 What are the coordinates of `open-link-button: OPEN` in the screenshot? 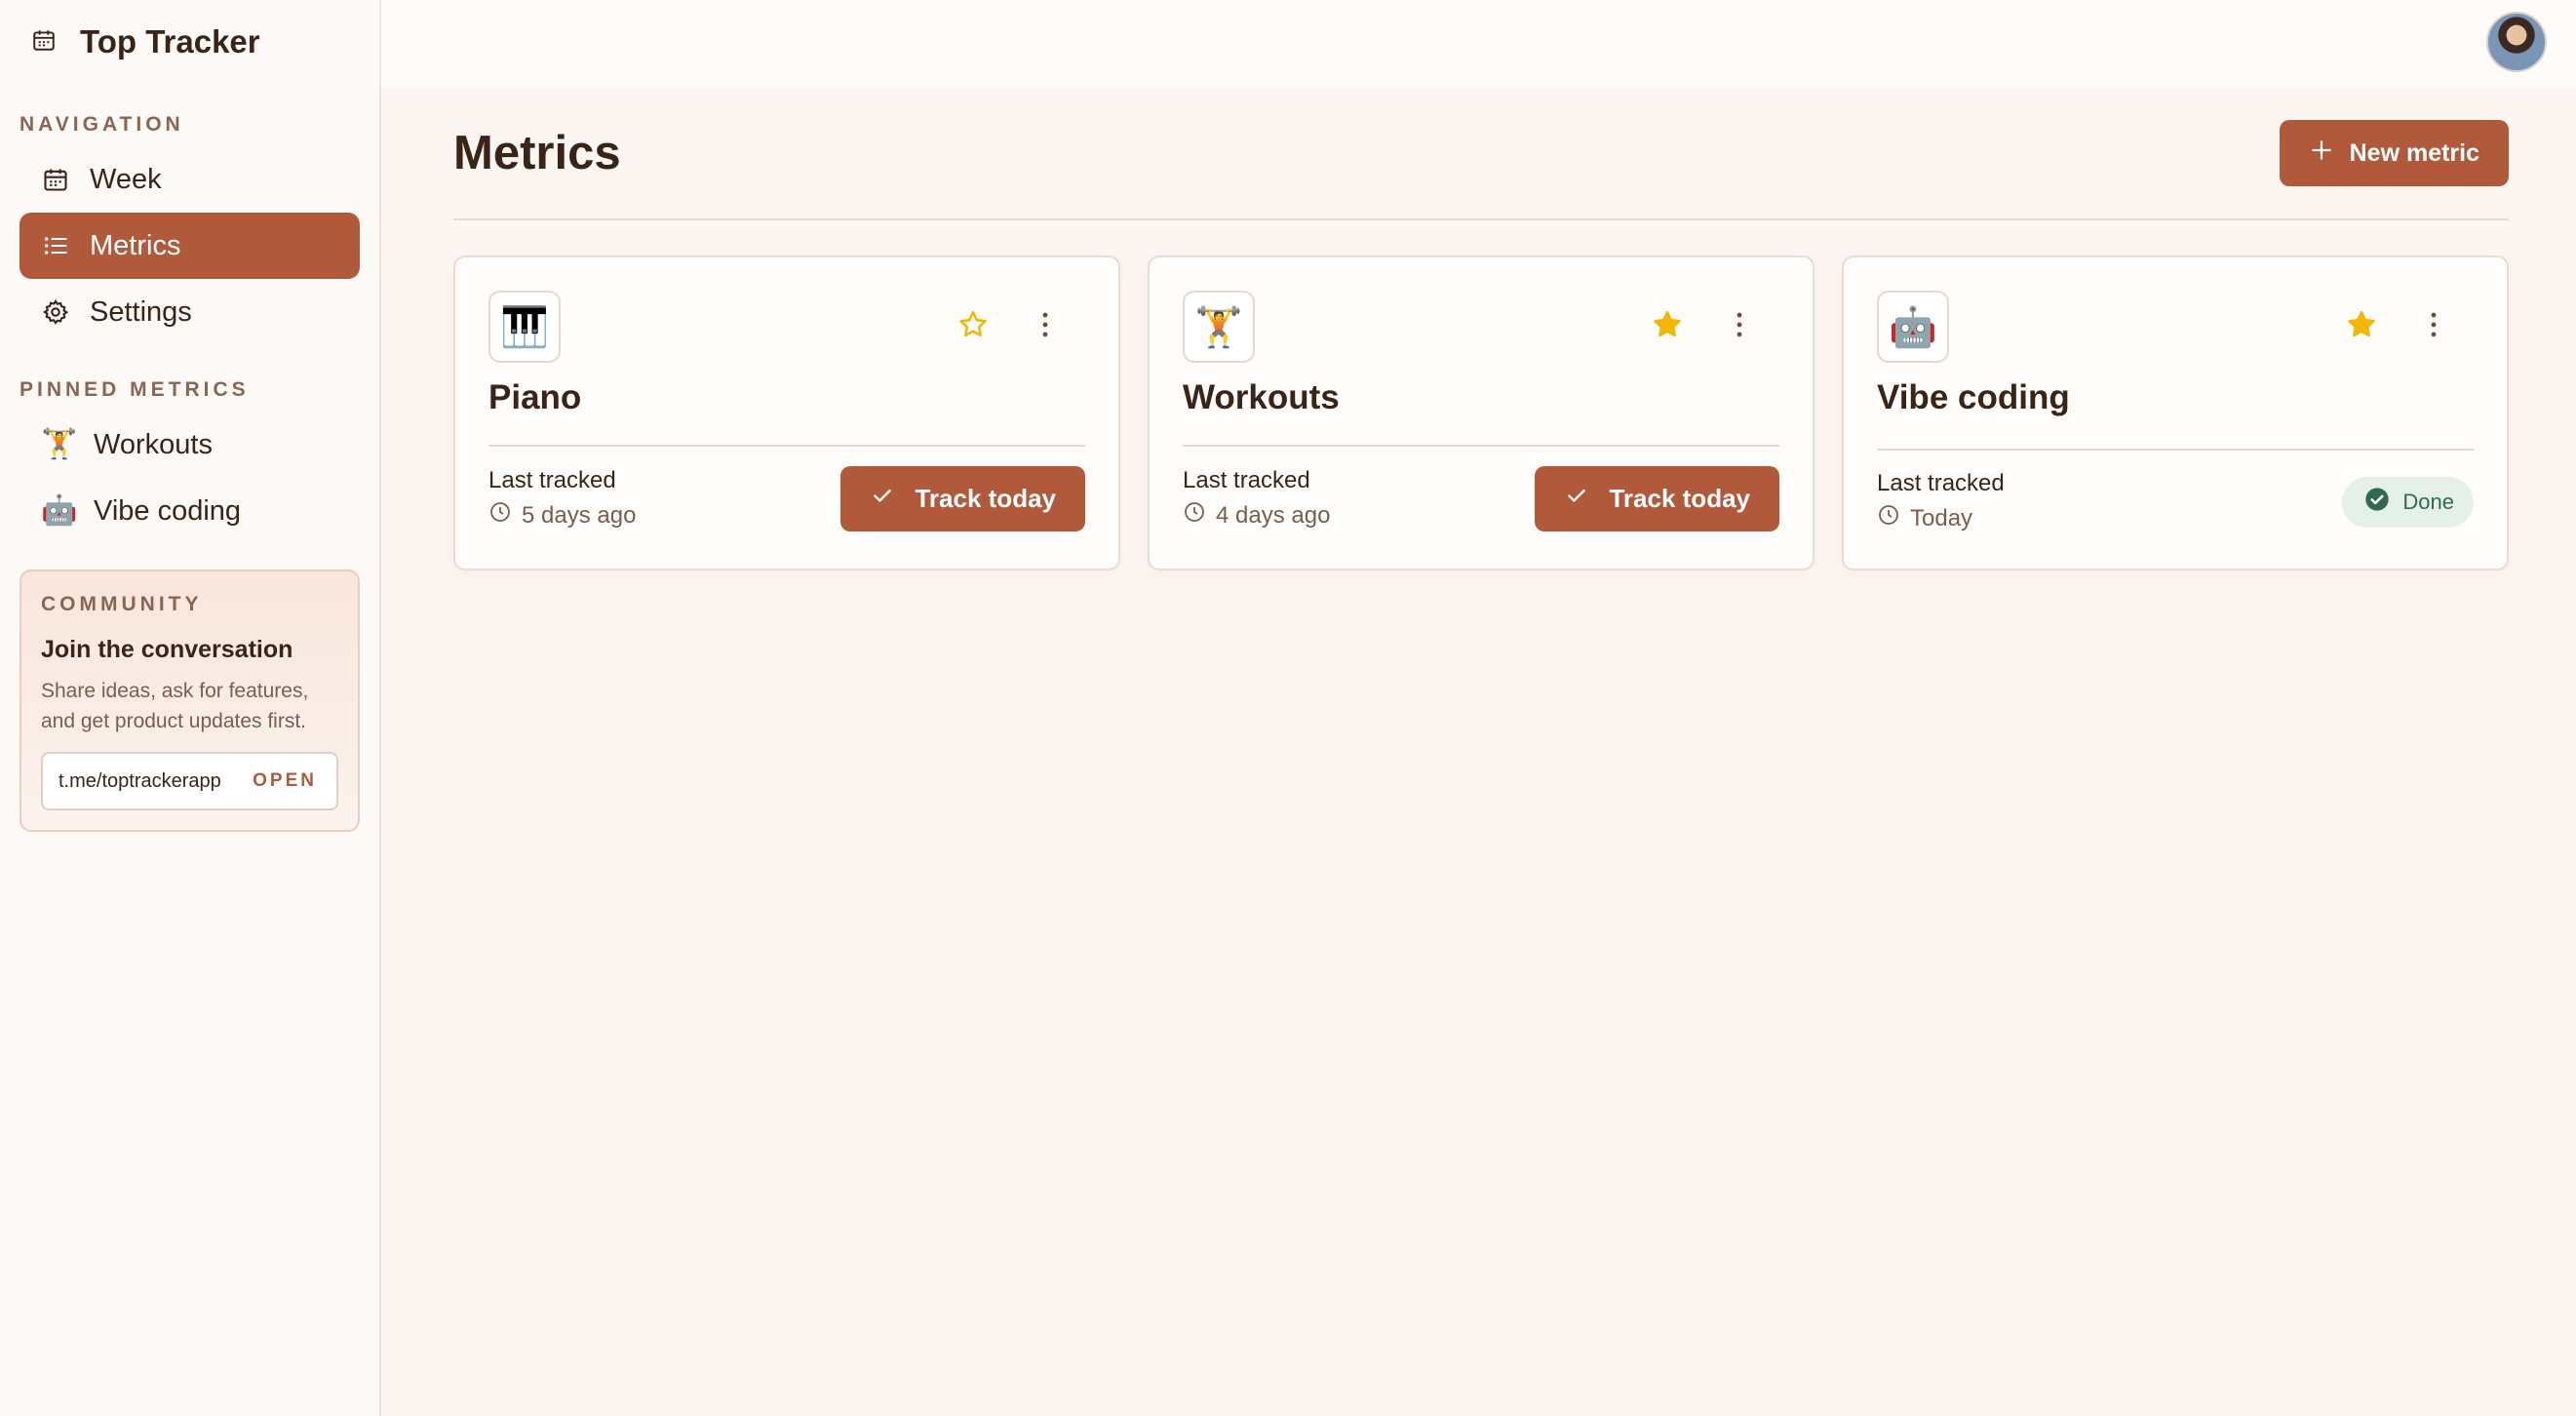 It's located at (285, 781).